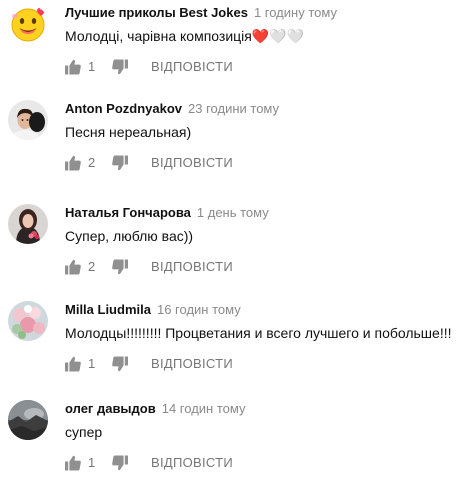  I want to click on comment-header: Anton Pozdnyakov 23 години тому, so click(172, 109).